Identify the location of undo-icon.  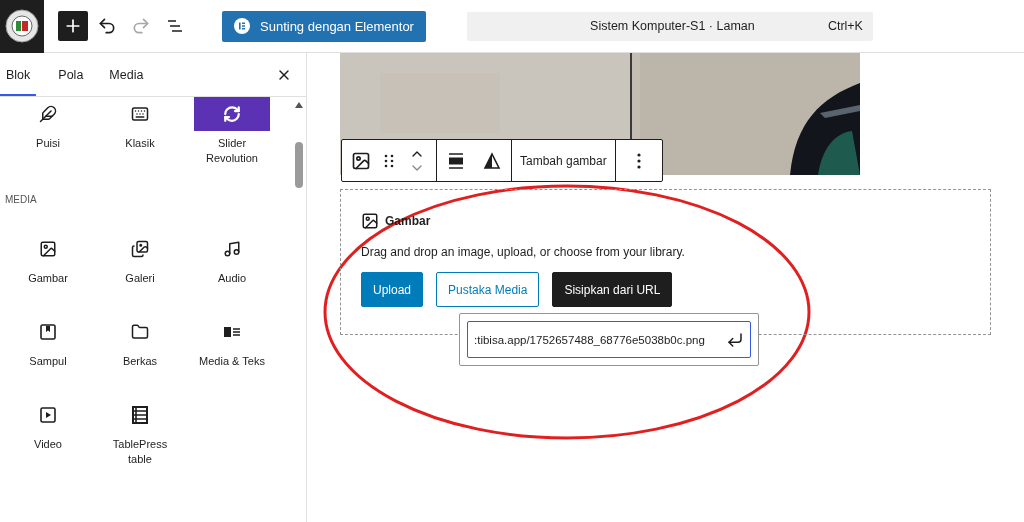
(107, 26).